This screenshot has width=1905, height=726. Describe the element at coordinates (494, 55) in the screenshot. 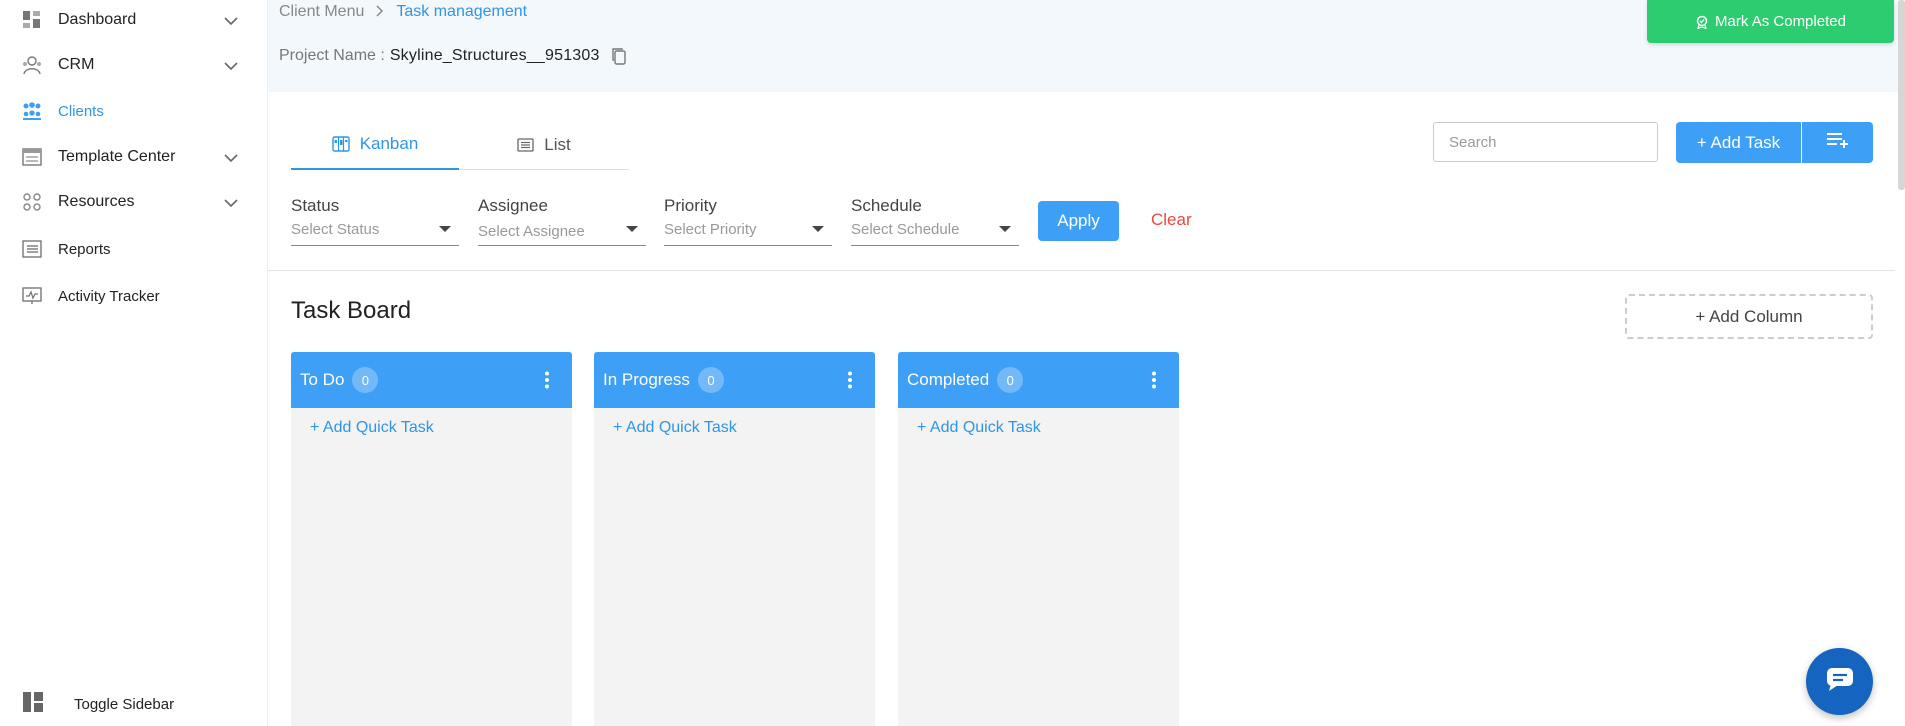

I see `project-name-value: Skyline_Structures__951303` at that location.